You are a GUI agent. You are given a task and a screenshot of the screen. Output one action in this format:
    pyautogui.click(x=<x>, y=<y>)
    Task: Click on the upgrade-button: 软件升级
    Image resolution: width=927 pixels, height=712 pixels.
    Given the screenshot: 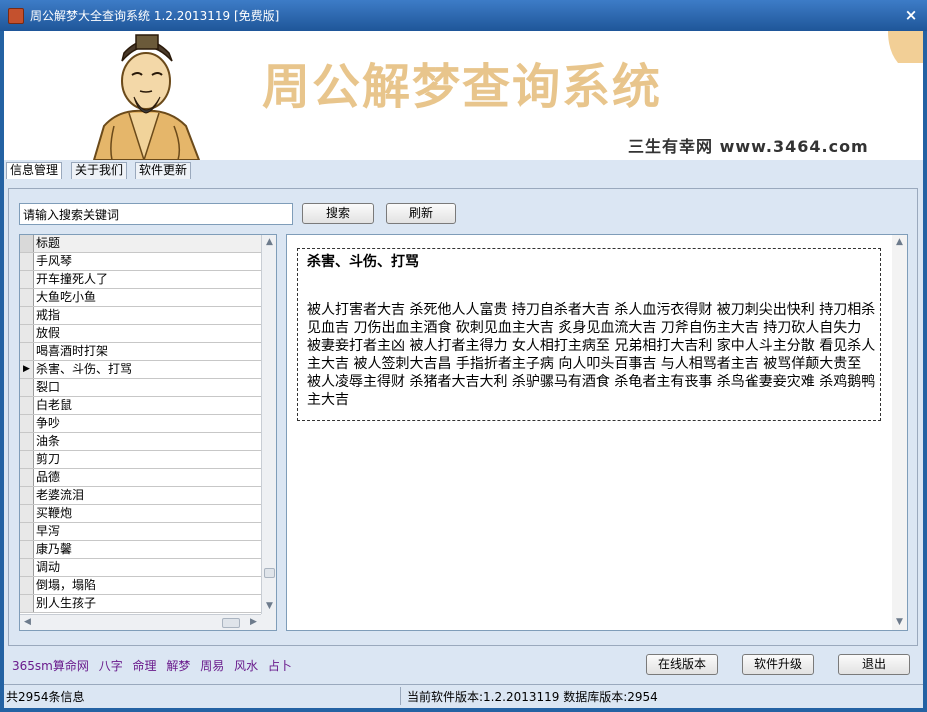 What is the action you would take?
    pyautogui.click(x=778, y=664)
    